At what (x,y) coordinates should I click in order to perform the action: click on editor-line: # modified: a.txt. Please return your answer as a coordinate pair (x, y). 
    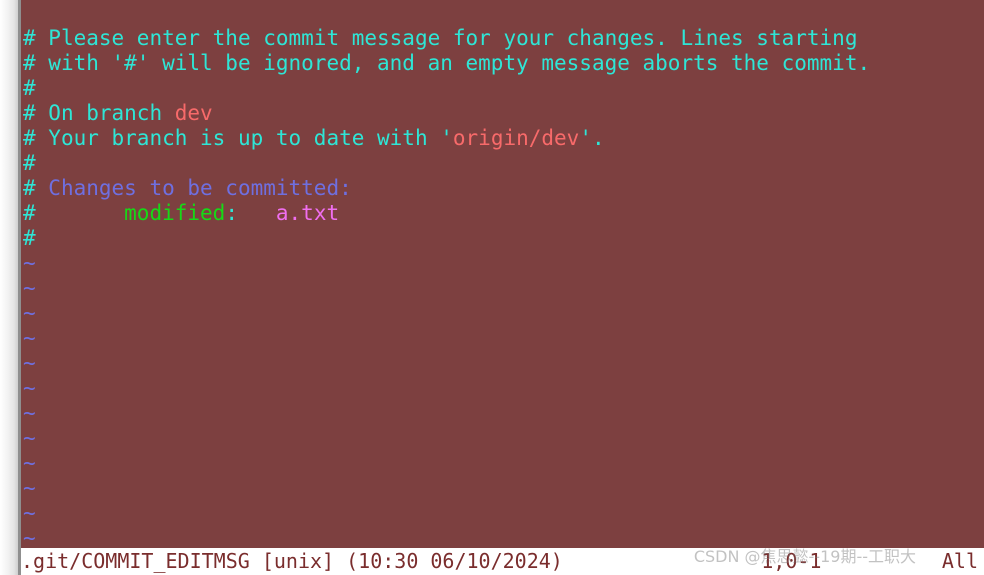
    Looking at the image, I should click on (502, 213).